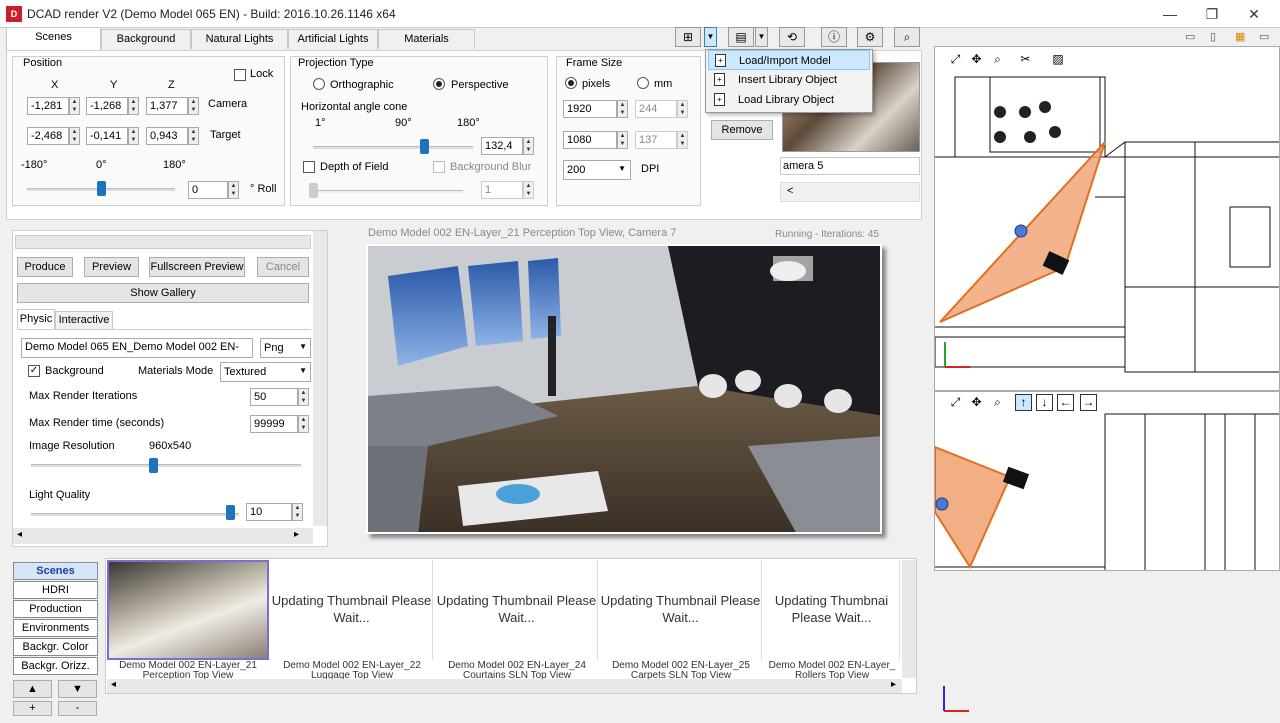  What do you see at coordinates (274, 397) in the screenshot?
I see `max-iterations-input: 50` at bounding box center [274, 397].